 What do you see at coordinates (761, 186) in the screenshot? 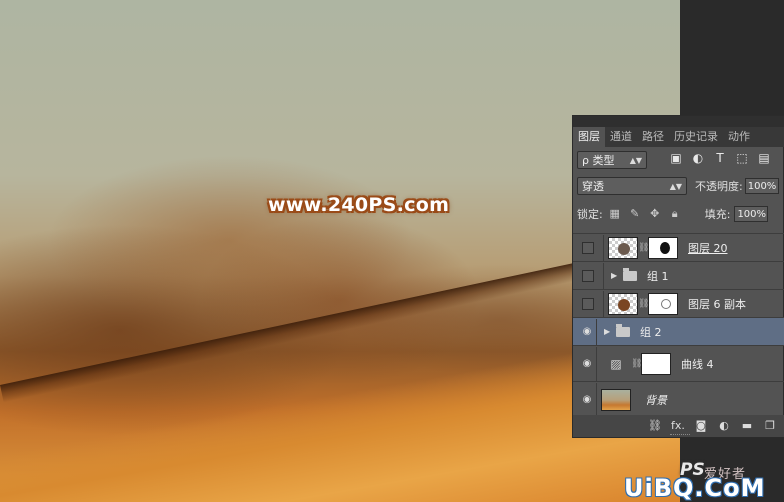
I see `opacity-field: 100%` at bounding box center [761, 186].